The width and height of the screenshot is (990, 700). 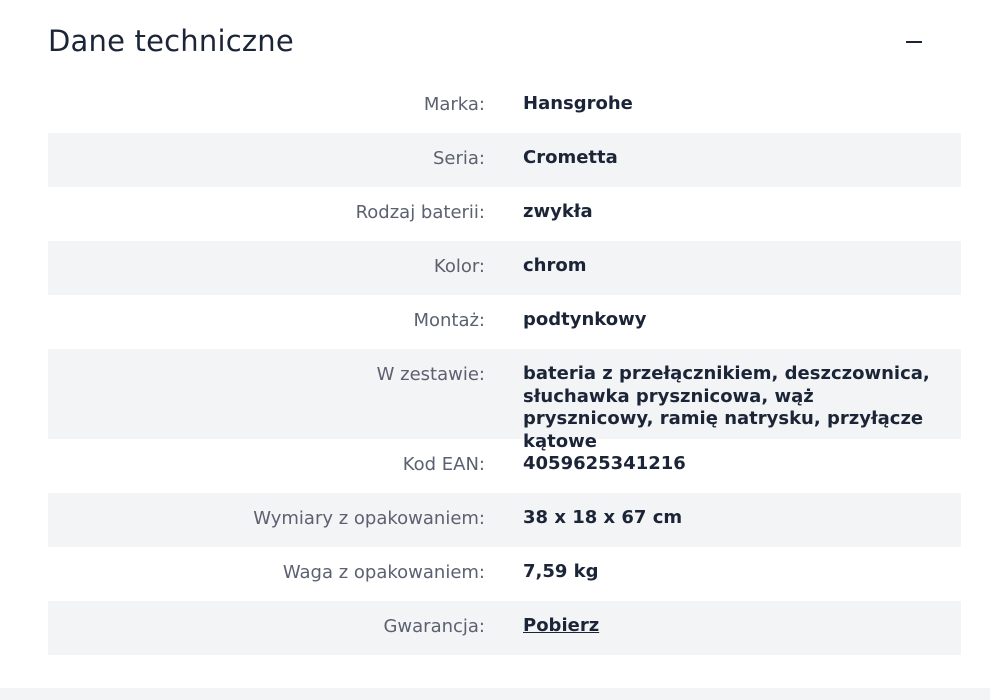 What do you see at coordinates (558, 211) in the screenshot?
I see `spec-value: zwykła` at bounding box center [558, 211].